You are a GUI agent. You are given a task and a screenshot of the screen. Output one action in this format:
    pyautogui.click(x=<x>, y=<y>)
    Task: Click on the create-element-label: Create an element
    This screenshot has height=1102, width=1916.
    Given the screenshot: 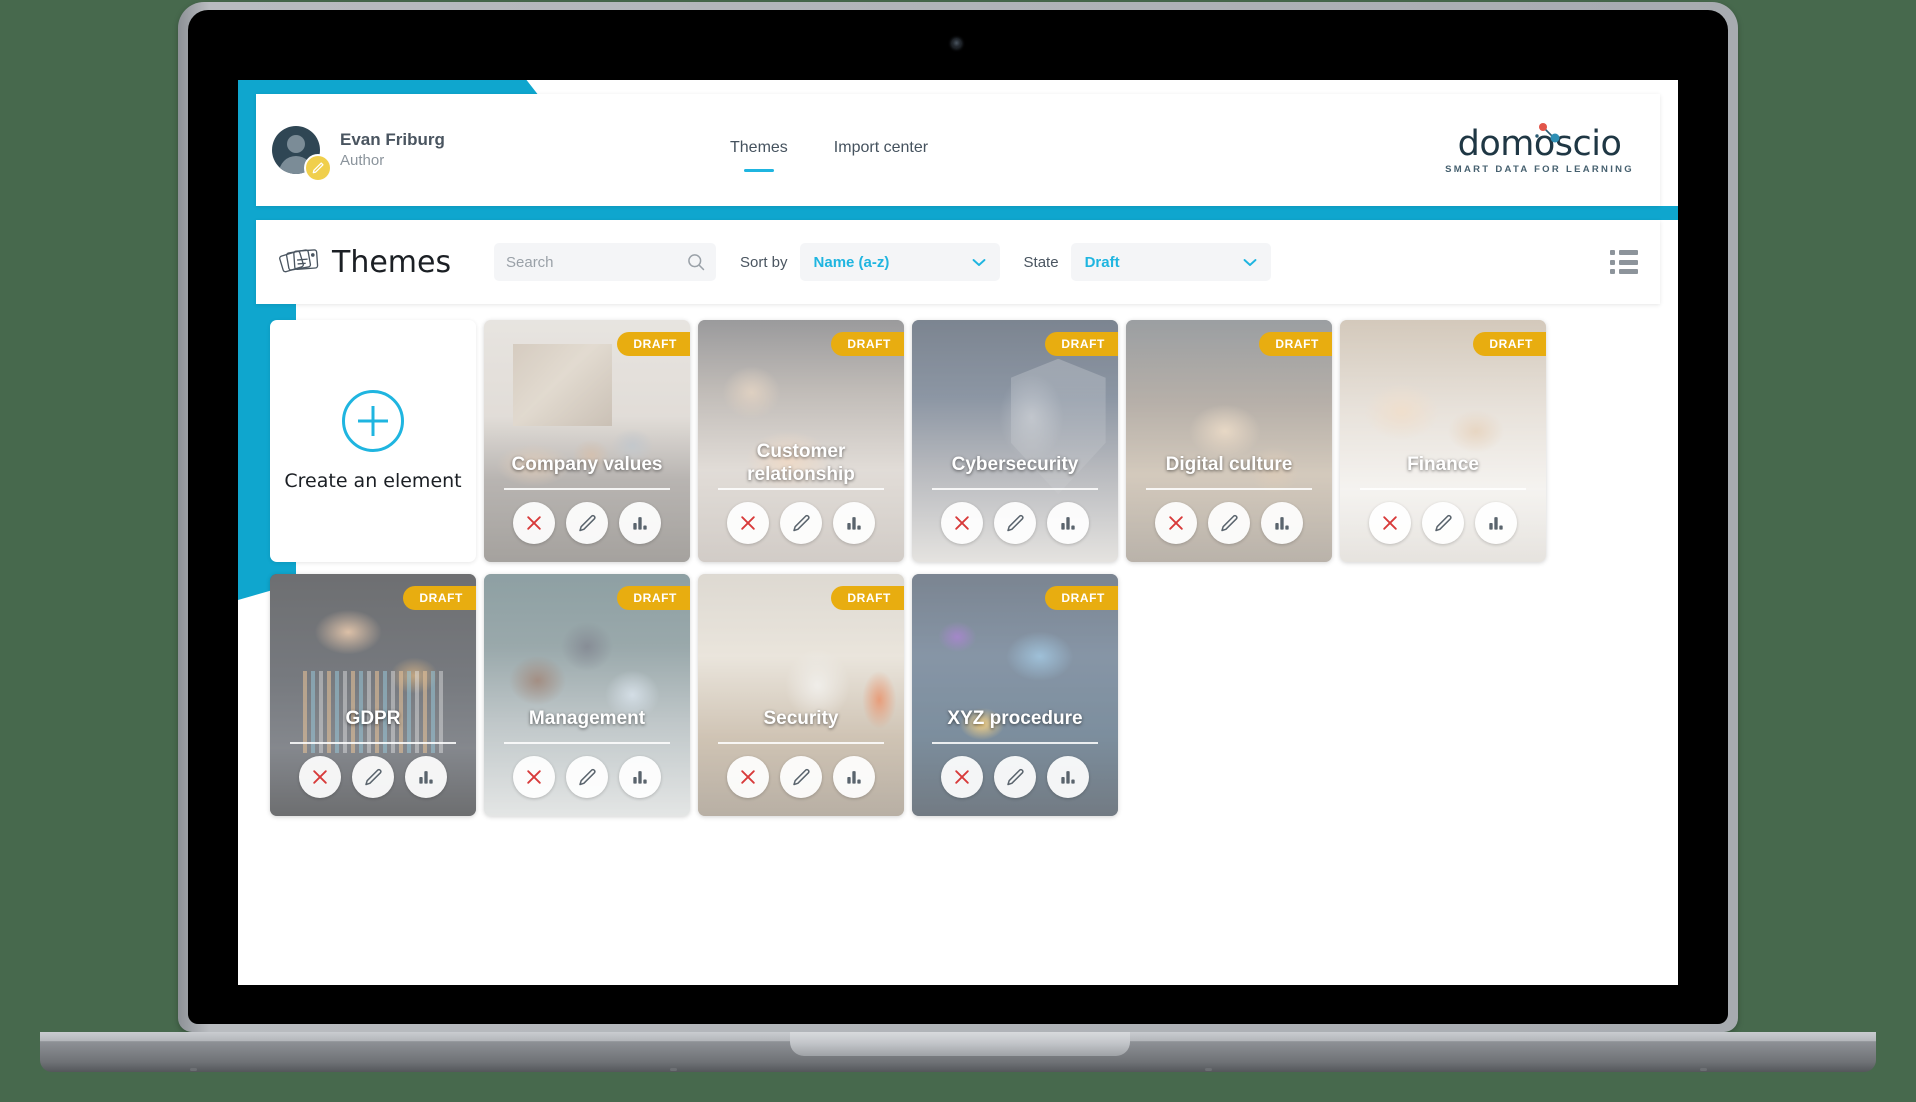 What is the action you would take?
    pyautogui.click(x=373, y=481)
    